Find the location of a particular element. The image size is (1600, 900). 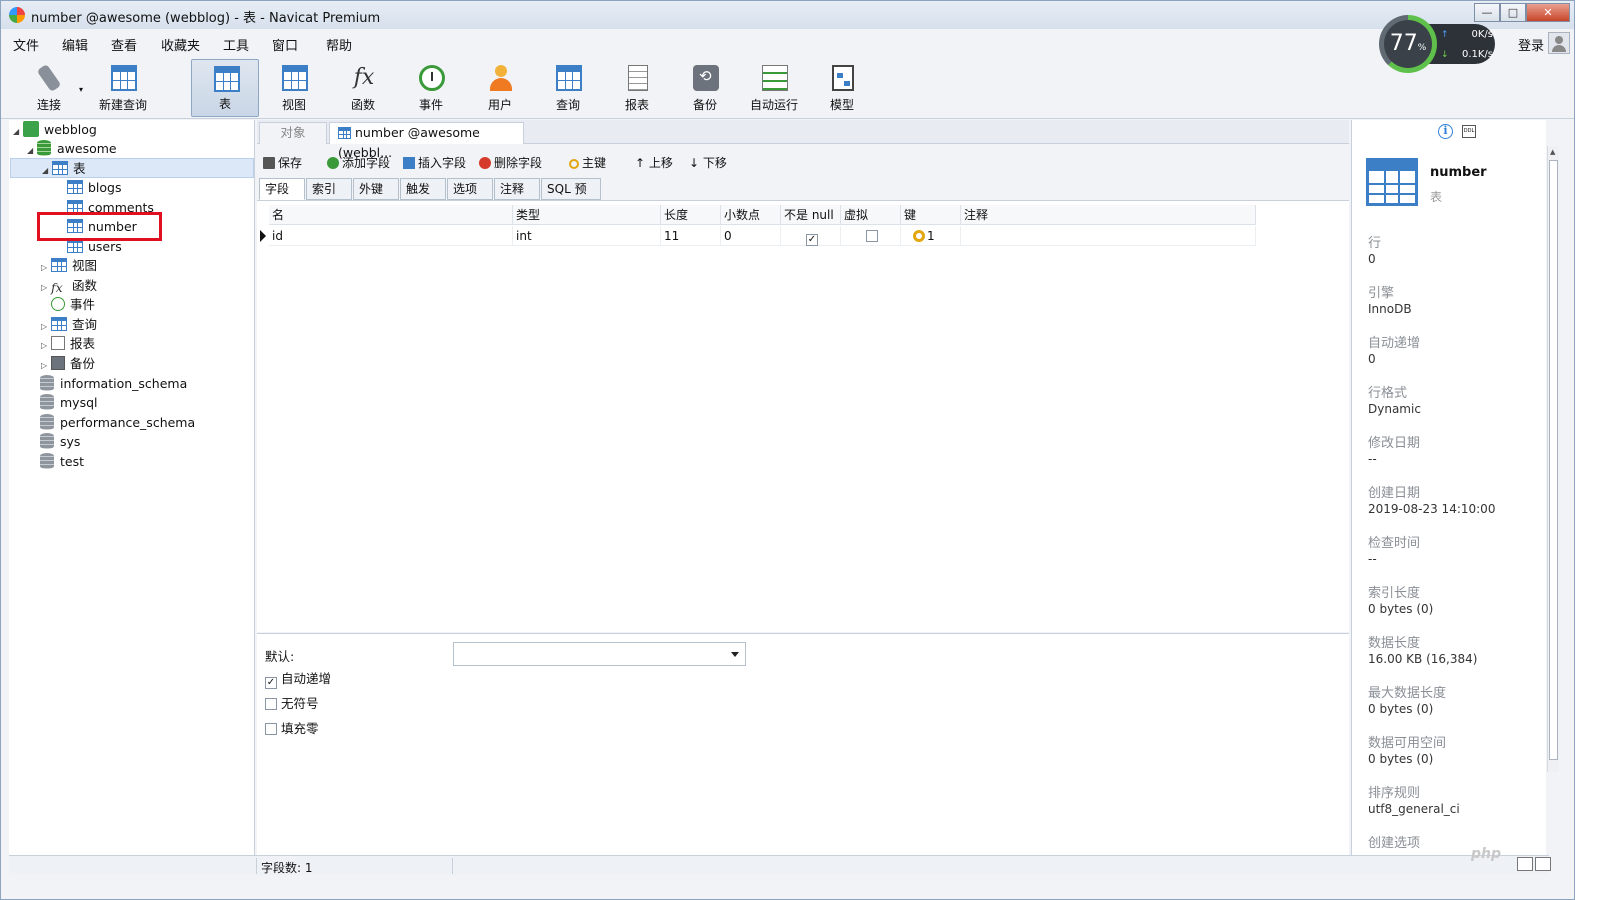

zerofill-option: 填充零 is located at coordinates (292, 727).